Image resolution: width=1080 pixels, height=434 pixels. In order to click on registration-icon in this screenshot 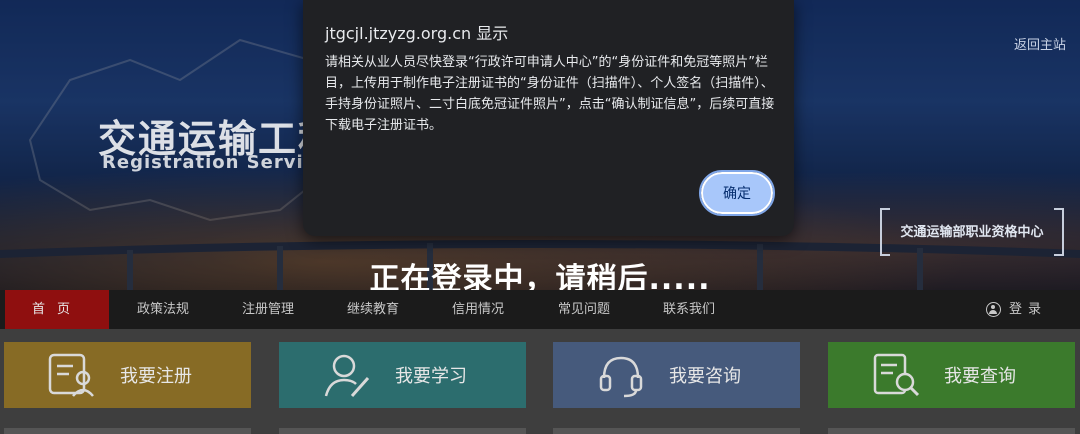, I will do `click(72, 375)`.